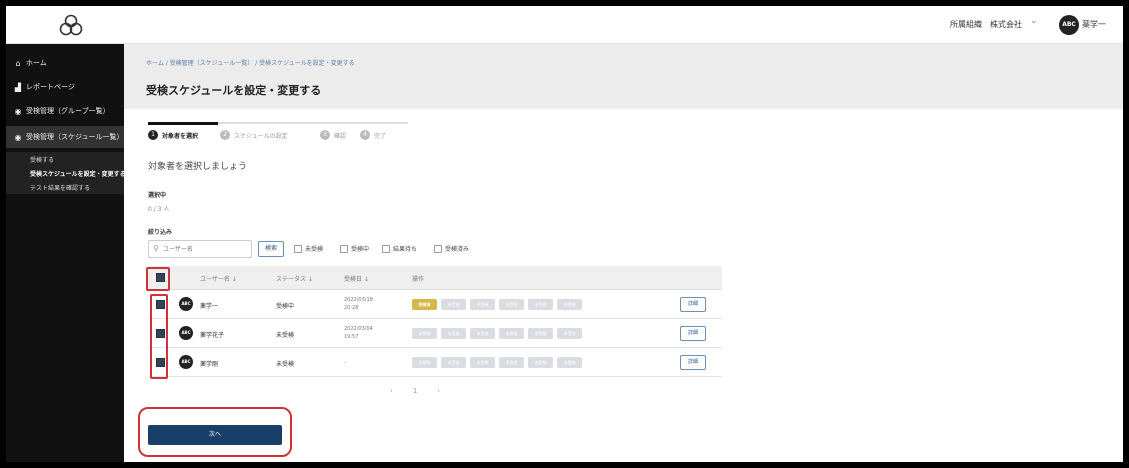  I want to click on search-input, so click(206, 249).